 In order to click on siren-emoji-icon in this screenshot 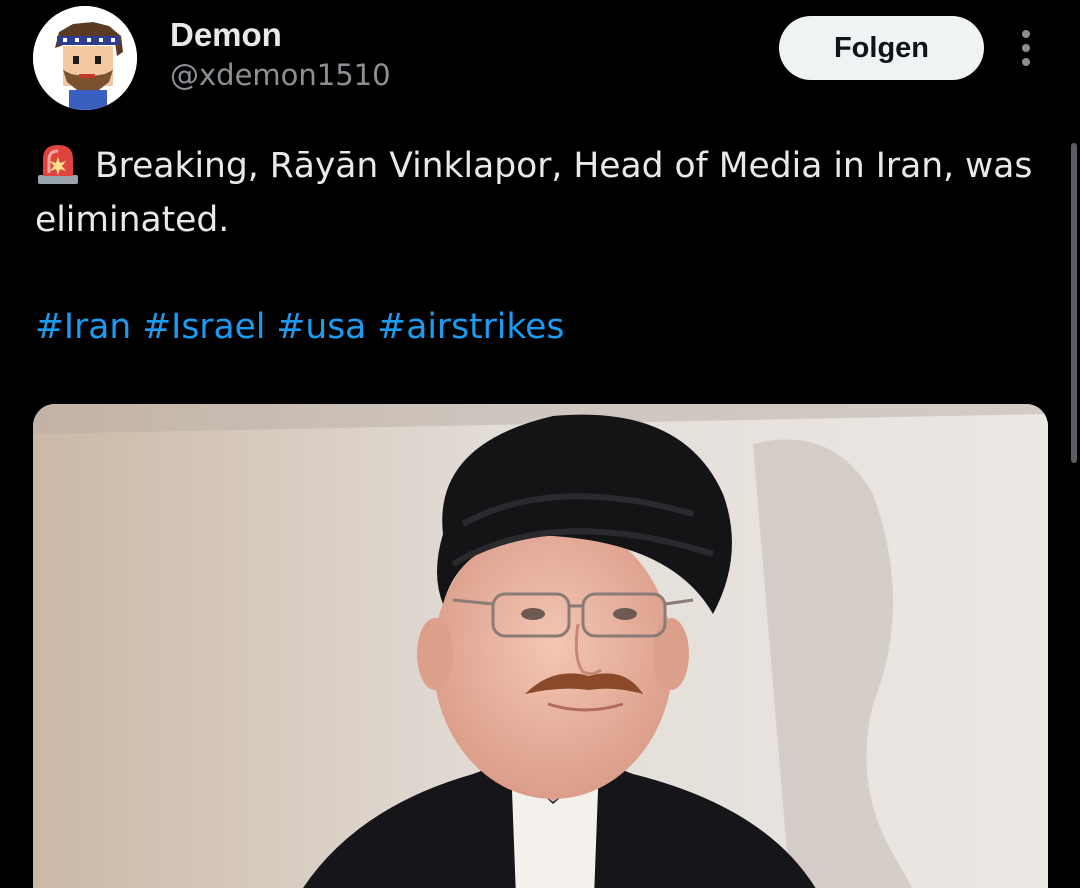, I will do `click(58, 164)`.